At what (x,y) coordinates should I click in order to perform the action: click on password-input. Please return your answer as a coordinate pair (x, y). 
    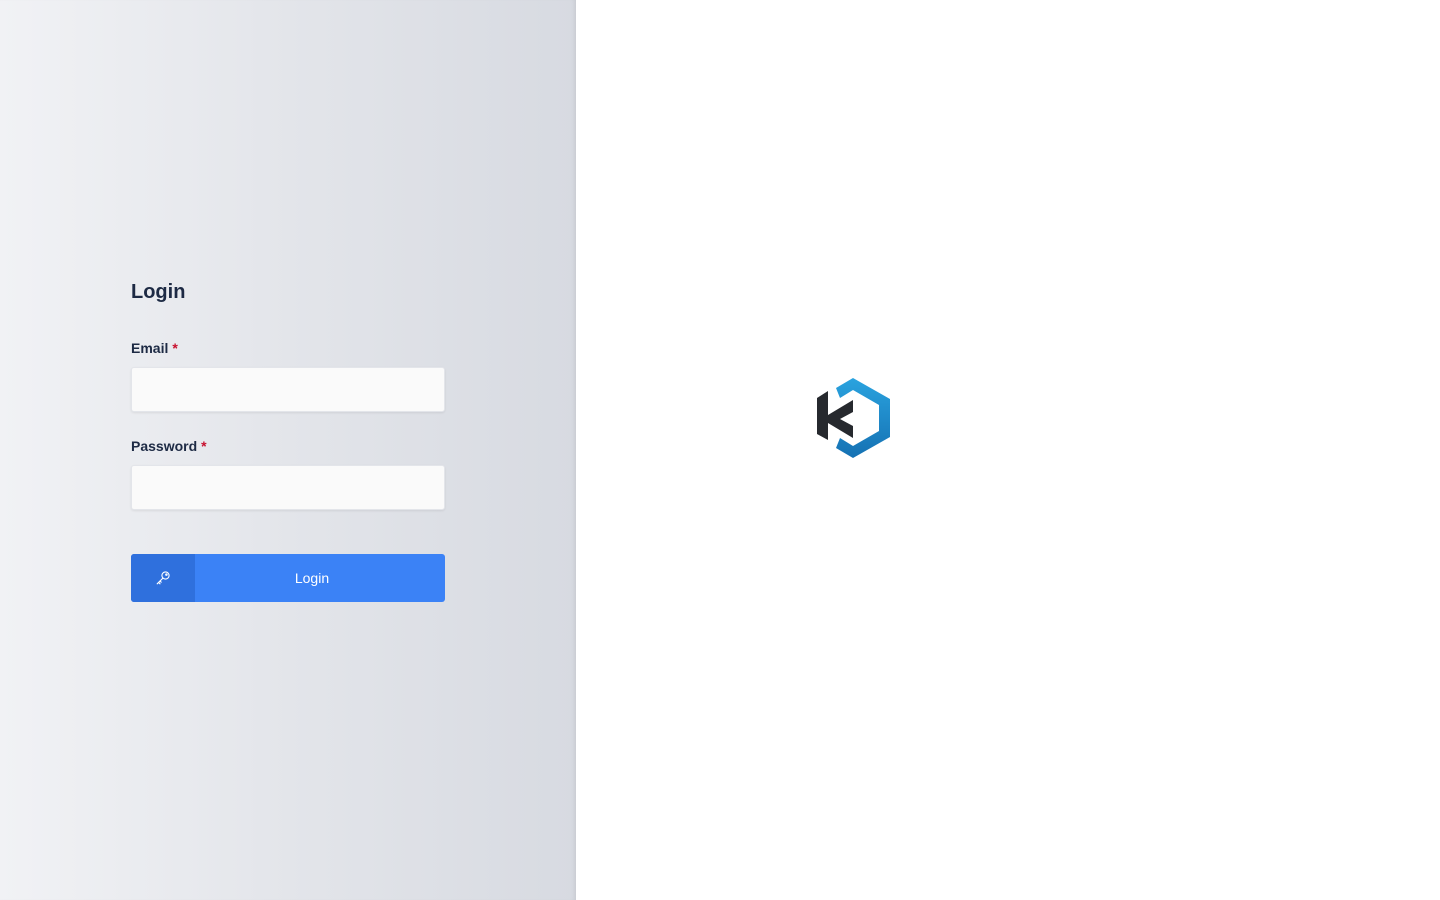
    Looking at the image, I should click on (288, 487).